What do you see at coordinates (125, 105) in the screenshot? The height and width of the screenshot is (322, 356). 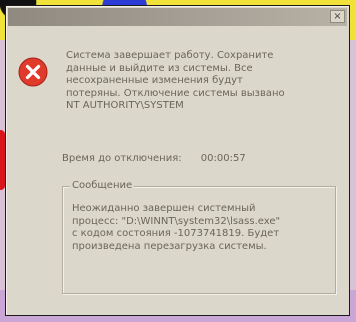 I see `message-line: NT AUTHORITY\SYSTEM` at bounding box center [125, 105].